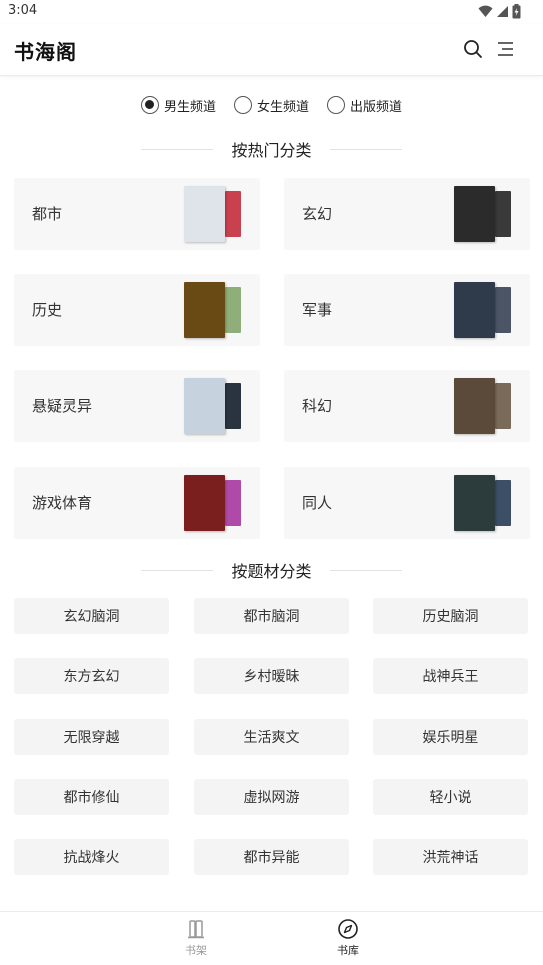  Describe the element at coordinates (348, 941) in the screenshot. I see `nav-library: 书库` at that location.